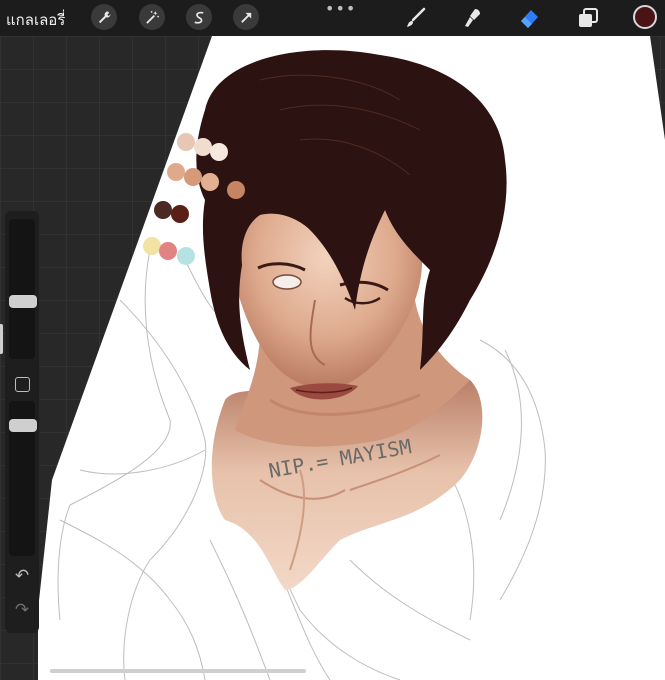 This screenshot has height=680, width=665. What do you see at coordinates (22, 576) in the screenshot?
I see `undo-icon: ↶` at bounding box center [22, 576].